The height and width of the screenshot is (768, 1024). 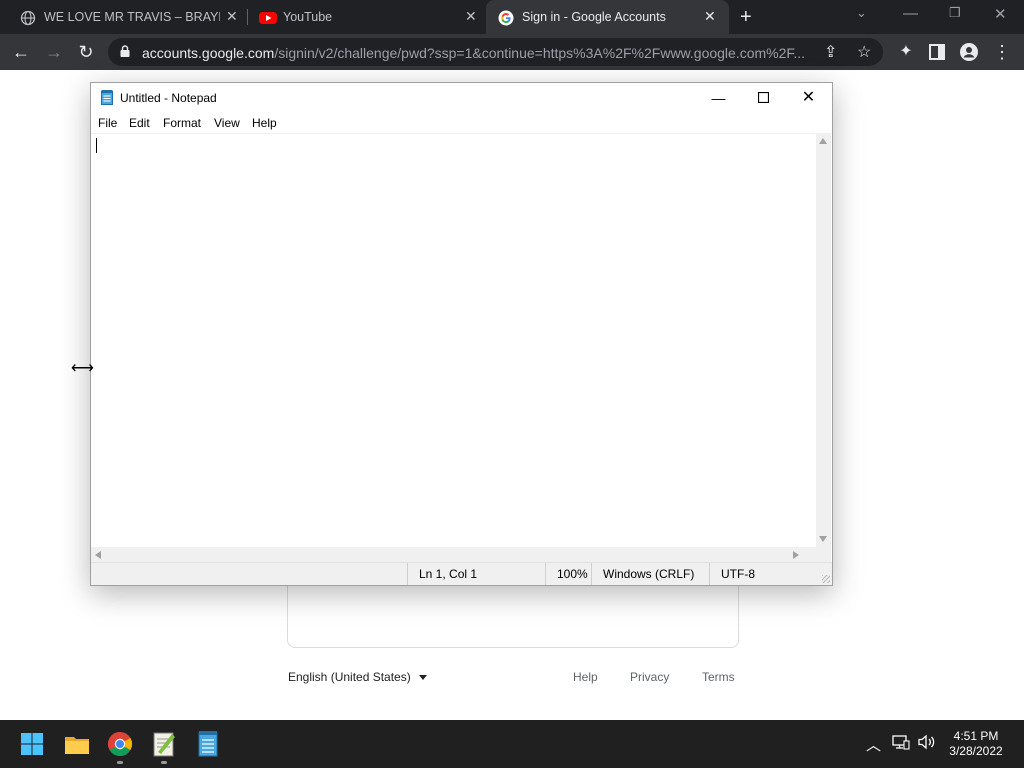 I want to click on clock-date: 3/28/2022, so click(x=976, y=751).